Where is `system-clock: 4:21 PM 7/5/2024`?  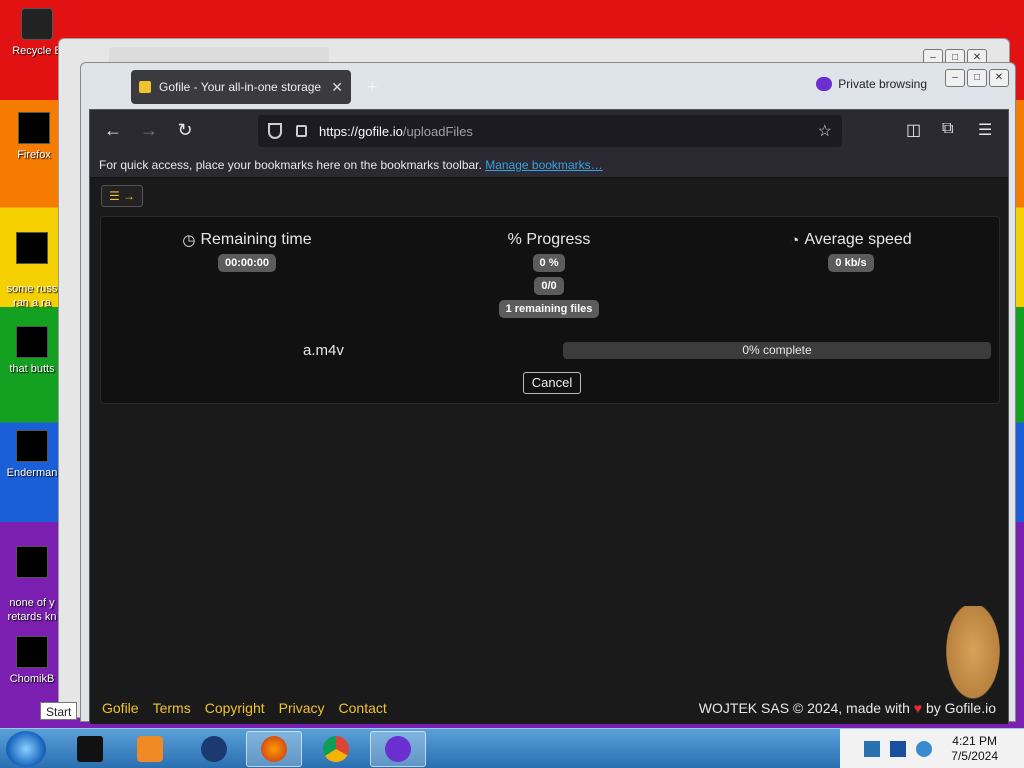 system-clock: 4:21 PM 7/5/2024 is located at coordinates (974, 749).